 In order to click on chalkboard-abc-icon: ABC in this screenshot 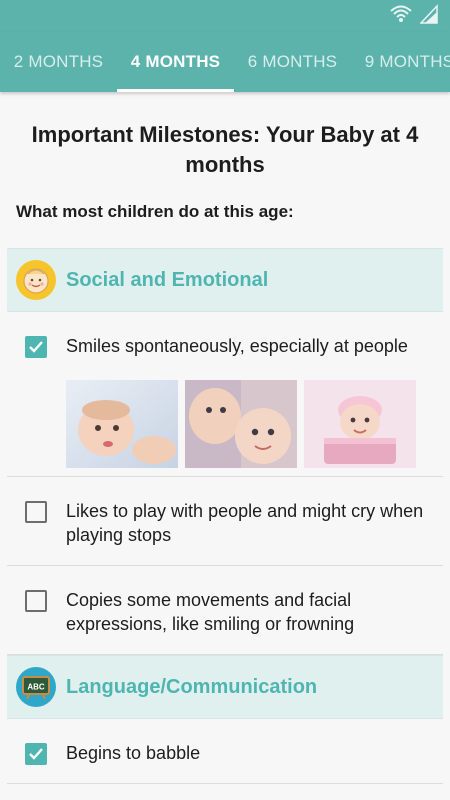, I will do `click(36, 687)`.